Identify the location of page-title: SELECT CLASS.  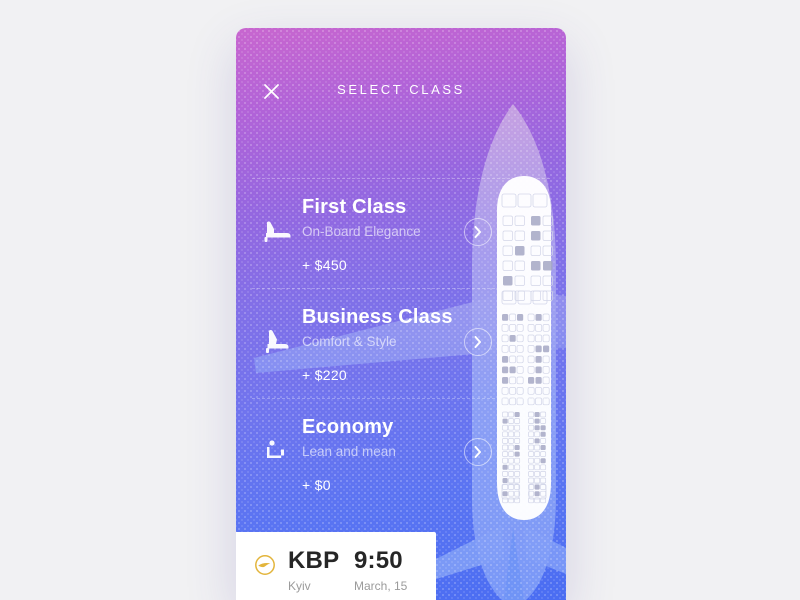
(401, 89).